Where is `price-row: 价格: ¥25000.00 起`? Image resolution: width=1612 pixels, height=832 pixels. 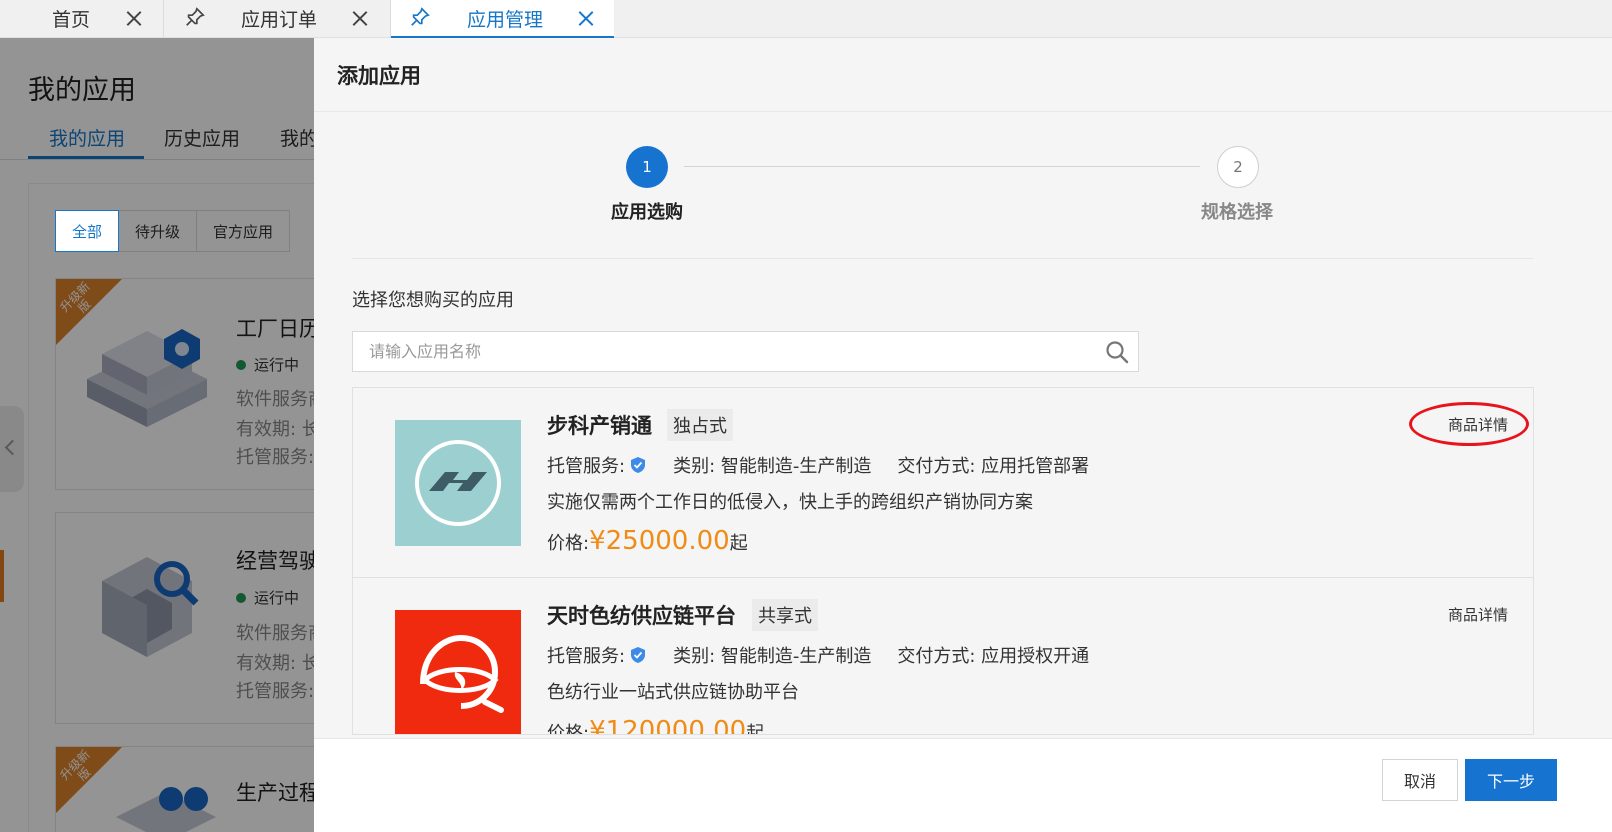
price-row: 价格: ¥25000.00 起 is located at coordinates (647, 541).